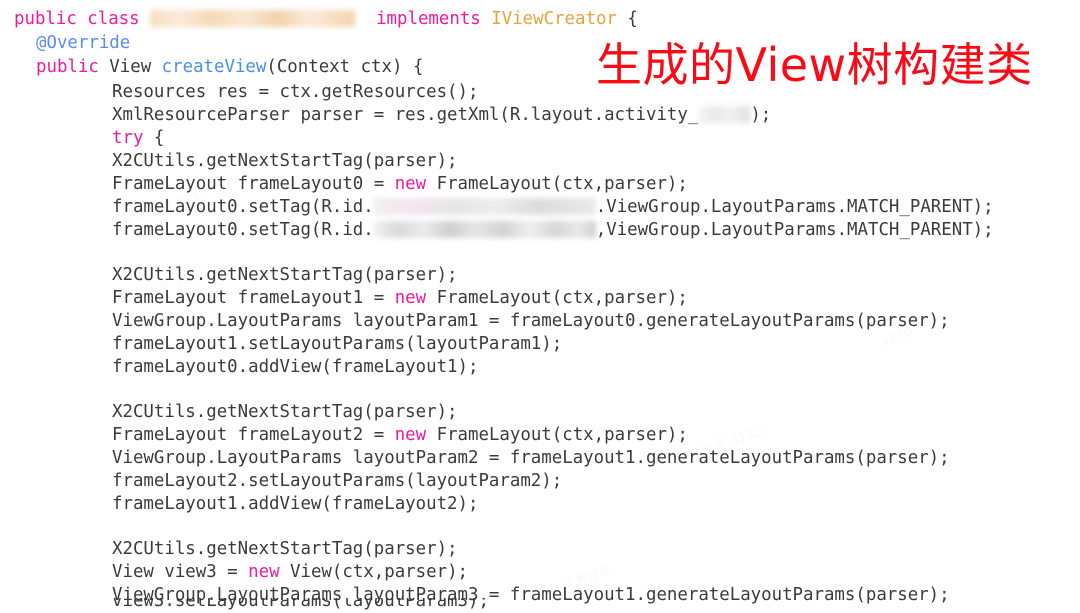 This screenshot has height=613, width=1080. I want to click on code-token-plain: (Context ctx) {, so click(345, 67).